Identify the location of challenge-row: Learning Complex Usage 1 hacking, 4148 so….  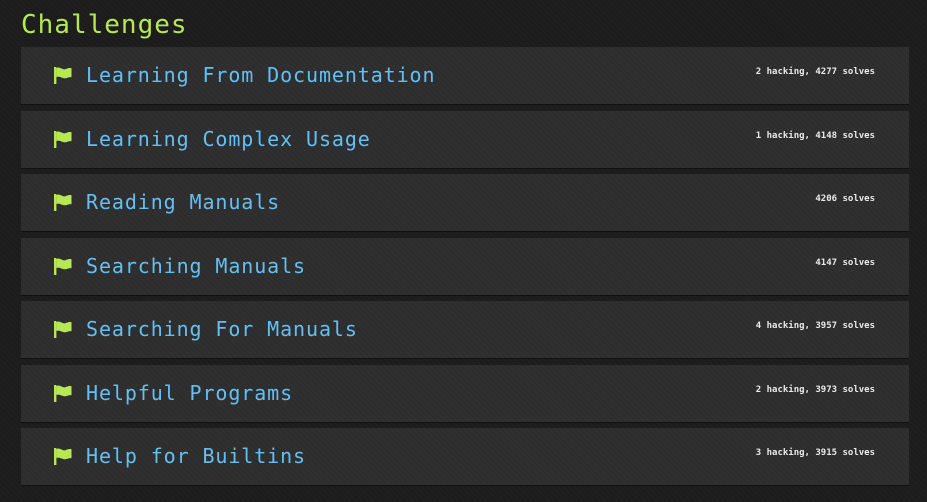
(465, 139).